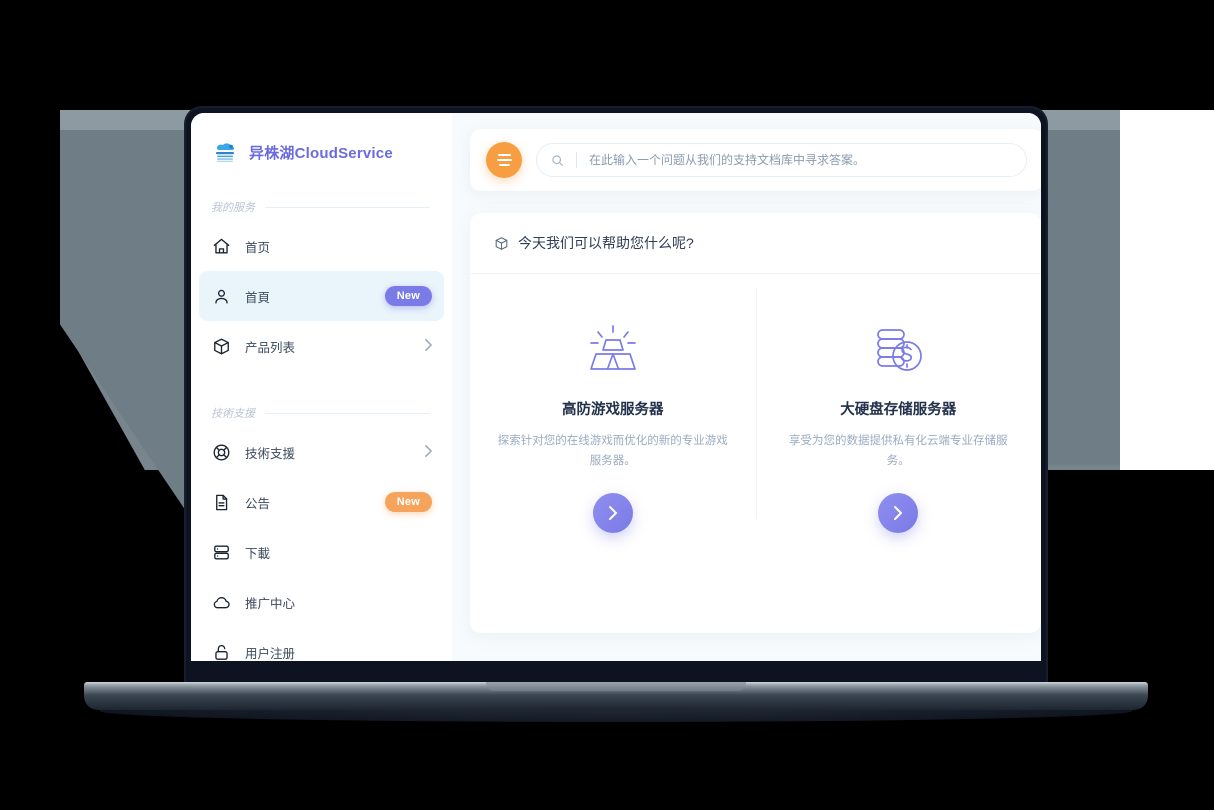  Describe the element at coordinates (221, 452) in the screenshot. I see `lifebuoy-icon` at that location.